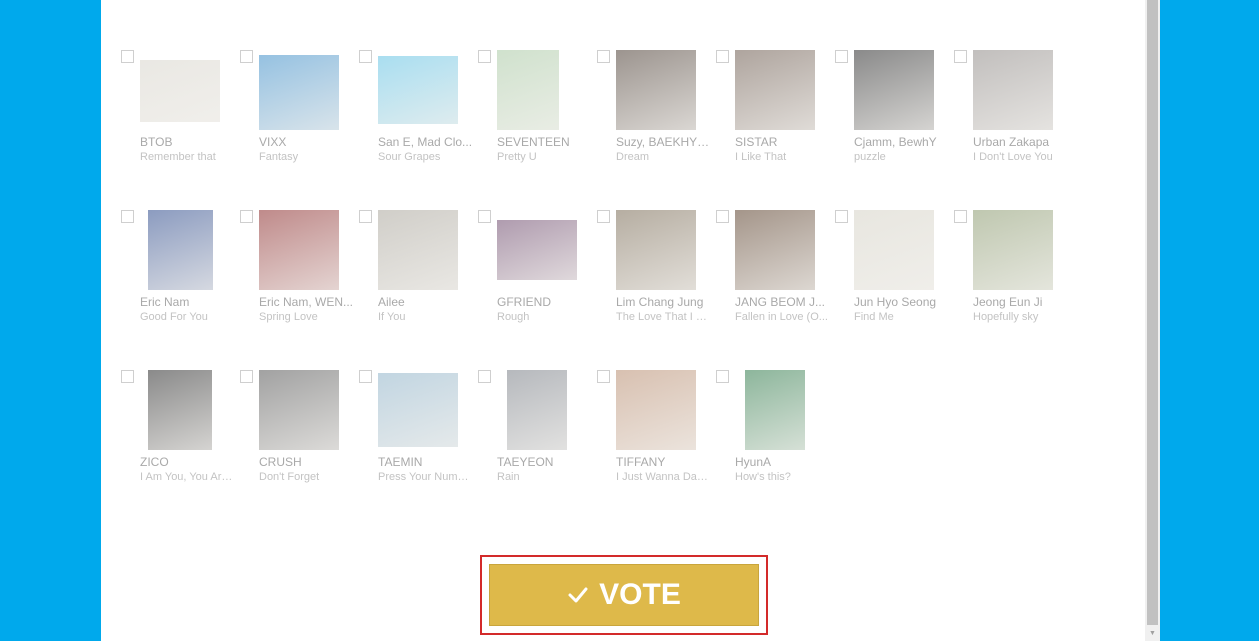  I want to click on scrollbar-thumb, so click(1152, 312).